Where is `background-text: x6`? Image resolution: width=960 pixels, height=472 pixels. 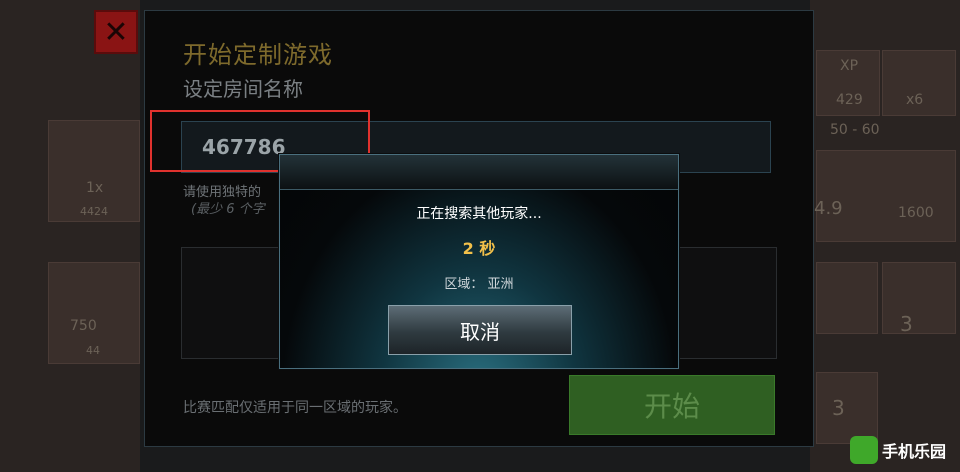 background-text: x6 is located at coordinates (915, 100).